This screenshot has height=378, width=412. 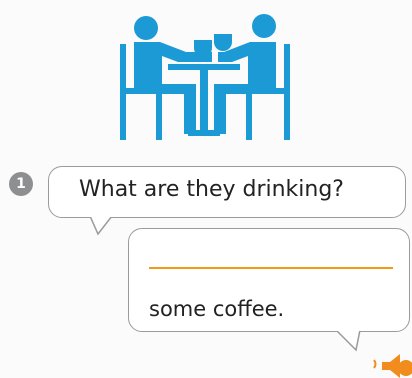 What do you see at coordinates (211, 189) in the screenshot?
I see `question-text: What are they drinking?` at bounding box center [211, 189].